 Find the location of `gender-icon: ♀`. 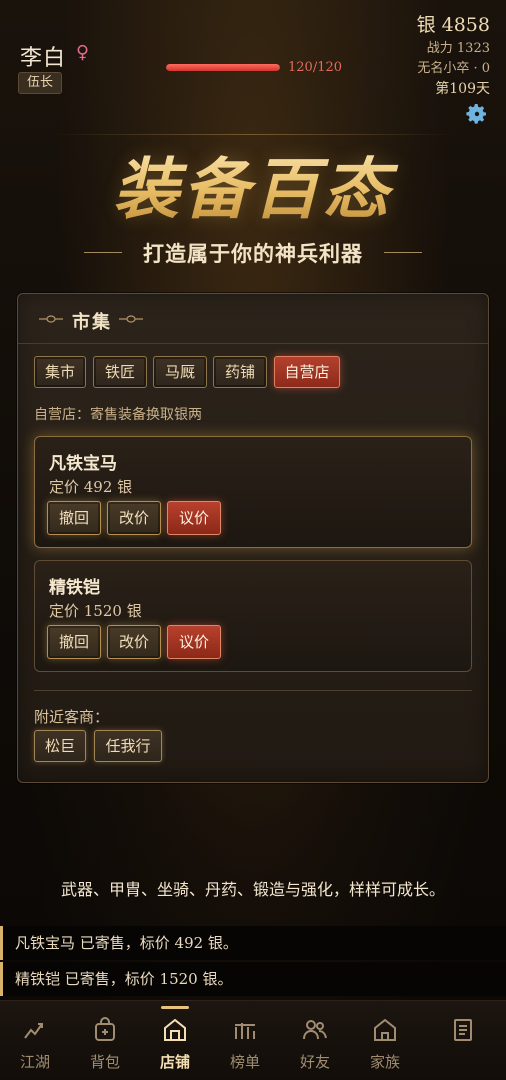

gender-icon: ♀ is located at coordinates (83, 52).